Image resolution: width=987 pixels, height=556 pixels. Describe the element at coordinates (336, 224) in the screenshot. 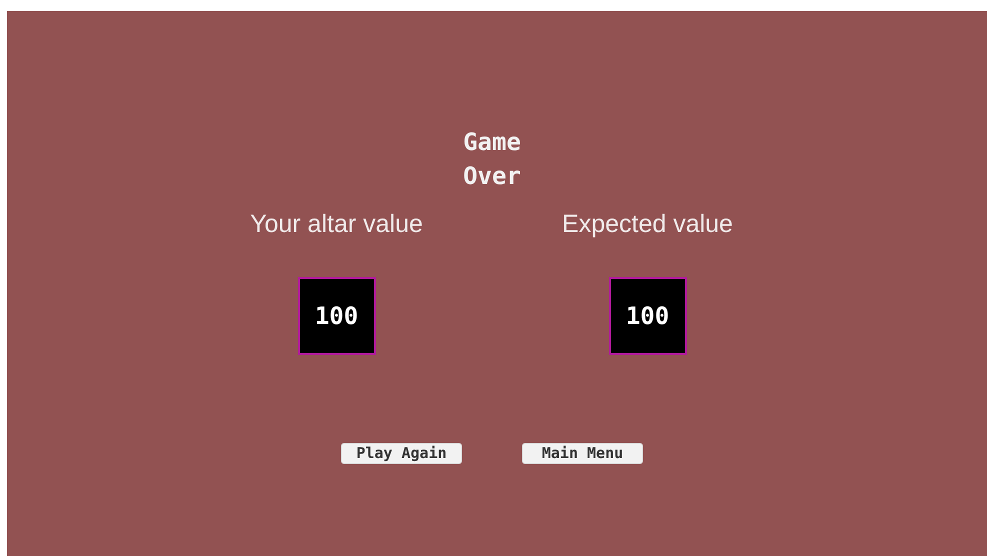

I see `score-label: Your altar value` at that location.